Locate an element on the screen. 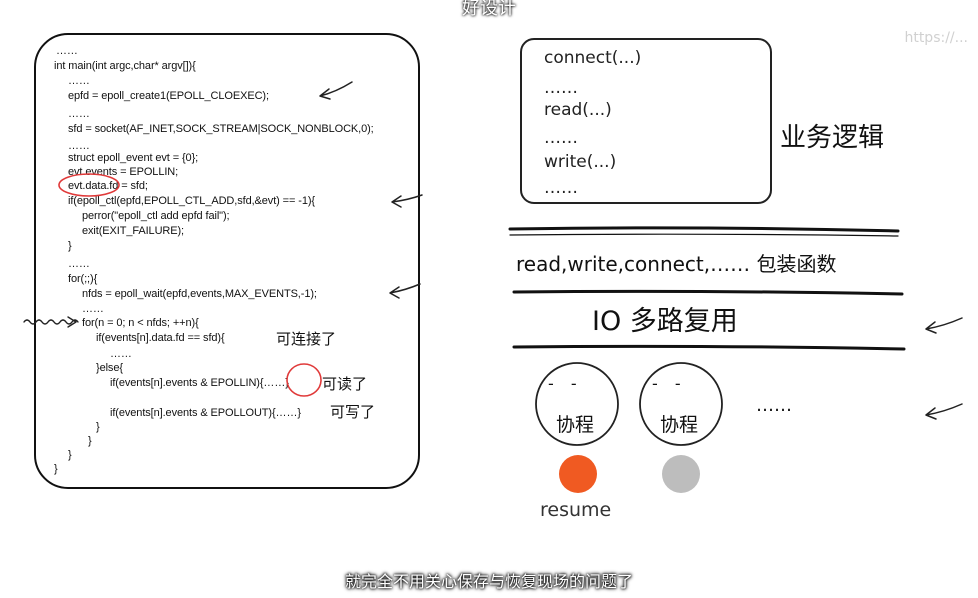 The height and width of the screenshot is (598, 978). status-dot-idle is located at coordinates (681, 474).